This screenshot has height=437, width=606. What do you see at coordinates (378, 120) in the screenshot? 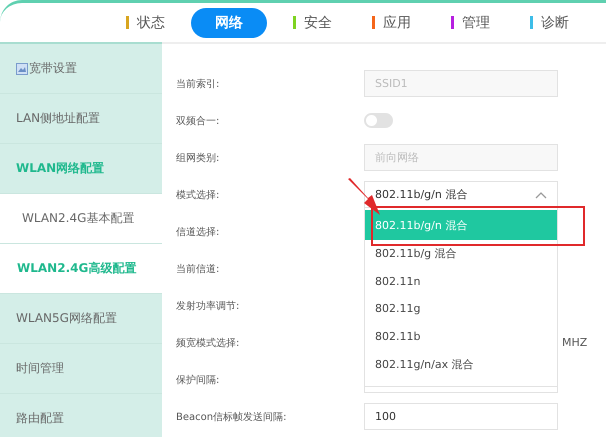
I see `toggle-switch` at bounding box center [378, 120].